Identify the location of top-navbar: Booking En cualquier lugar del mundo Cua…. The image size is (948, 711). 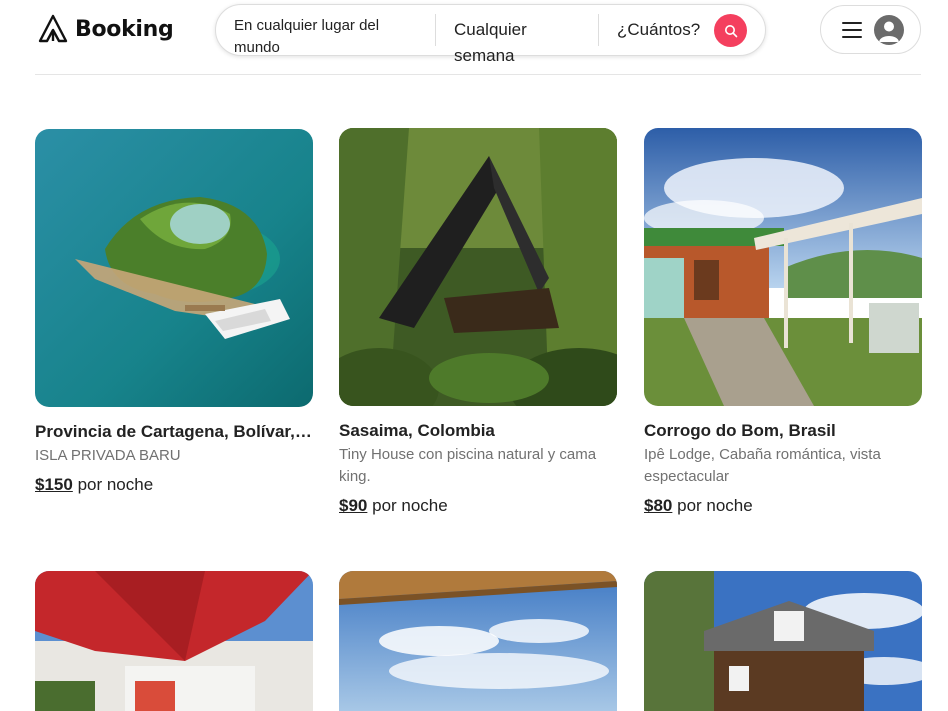
(474, 37).